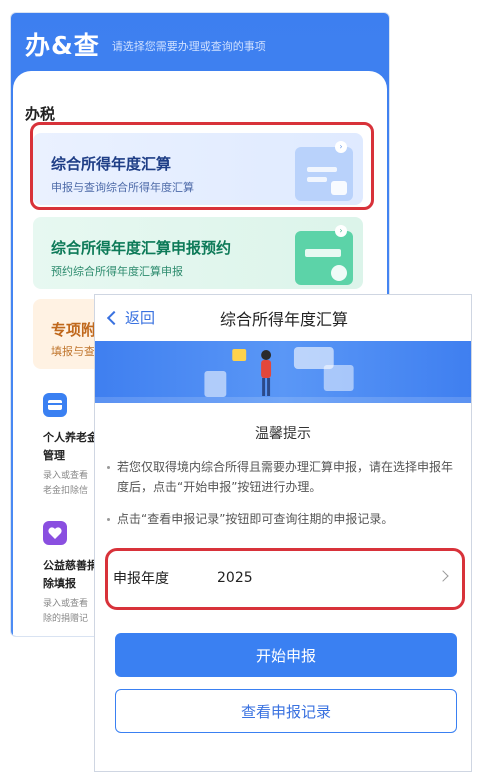 This screenshot has width=484, height=780. What do you see at coordinates (55, 533) in the screenshot?
I see `charity-heart-icon` at bounding box center [55, 533].